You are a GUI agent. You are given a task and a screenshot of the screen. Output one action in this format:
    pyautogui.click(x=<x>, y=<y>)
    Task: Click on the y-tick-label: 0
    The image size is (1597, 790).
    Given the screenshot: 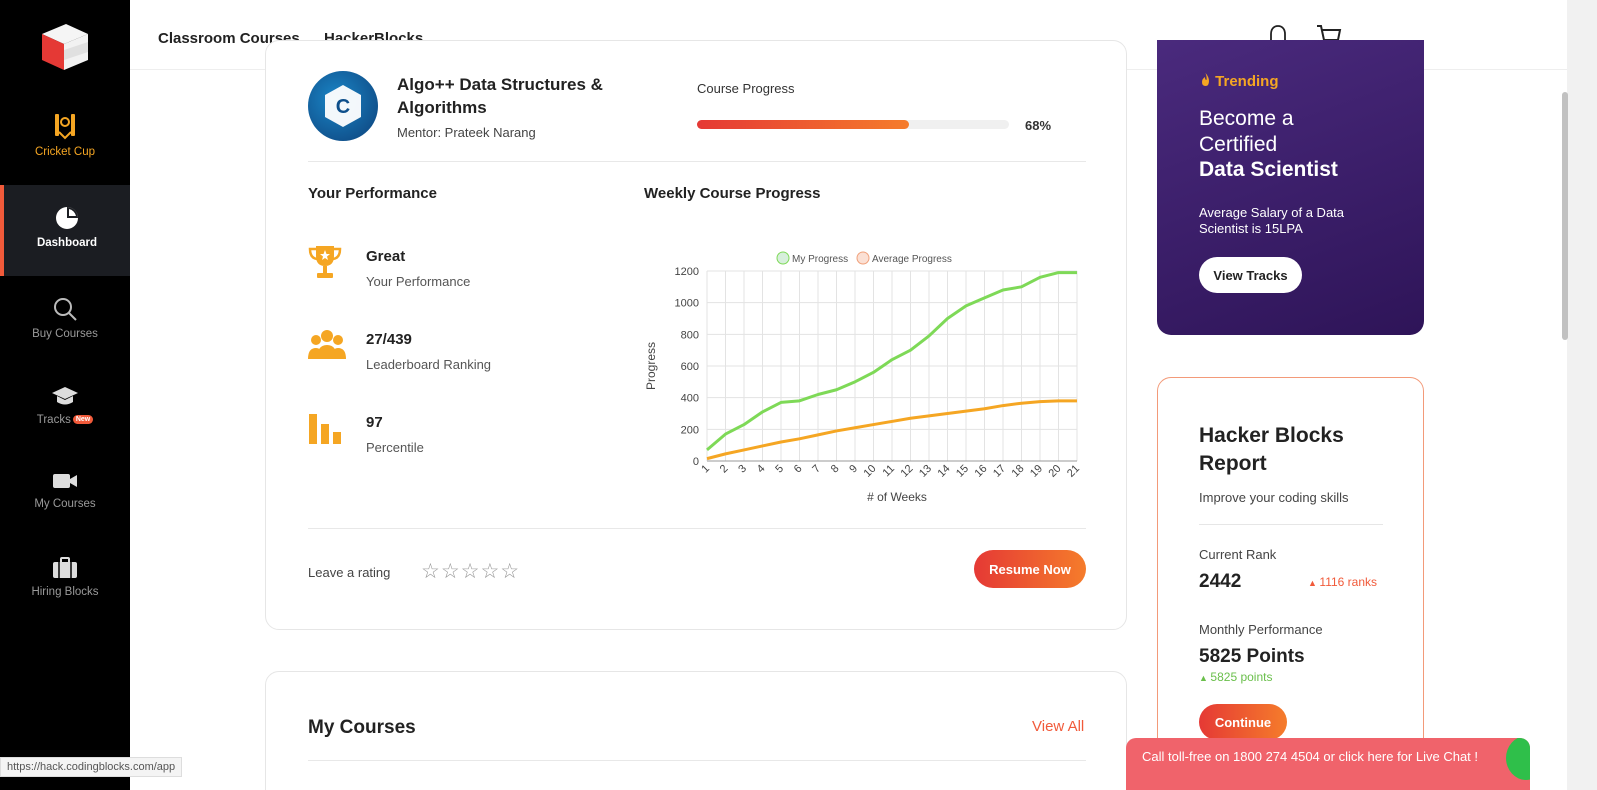 What is the action you would take?
    pyautogui.click(x=696, y=462)
    